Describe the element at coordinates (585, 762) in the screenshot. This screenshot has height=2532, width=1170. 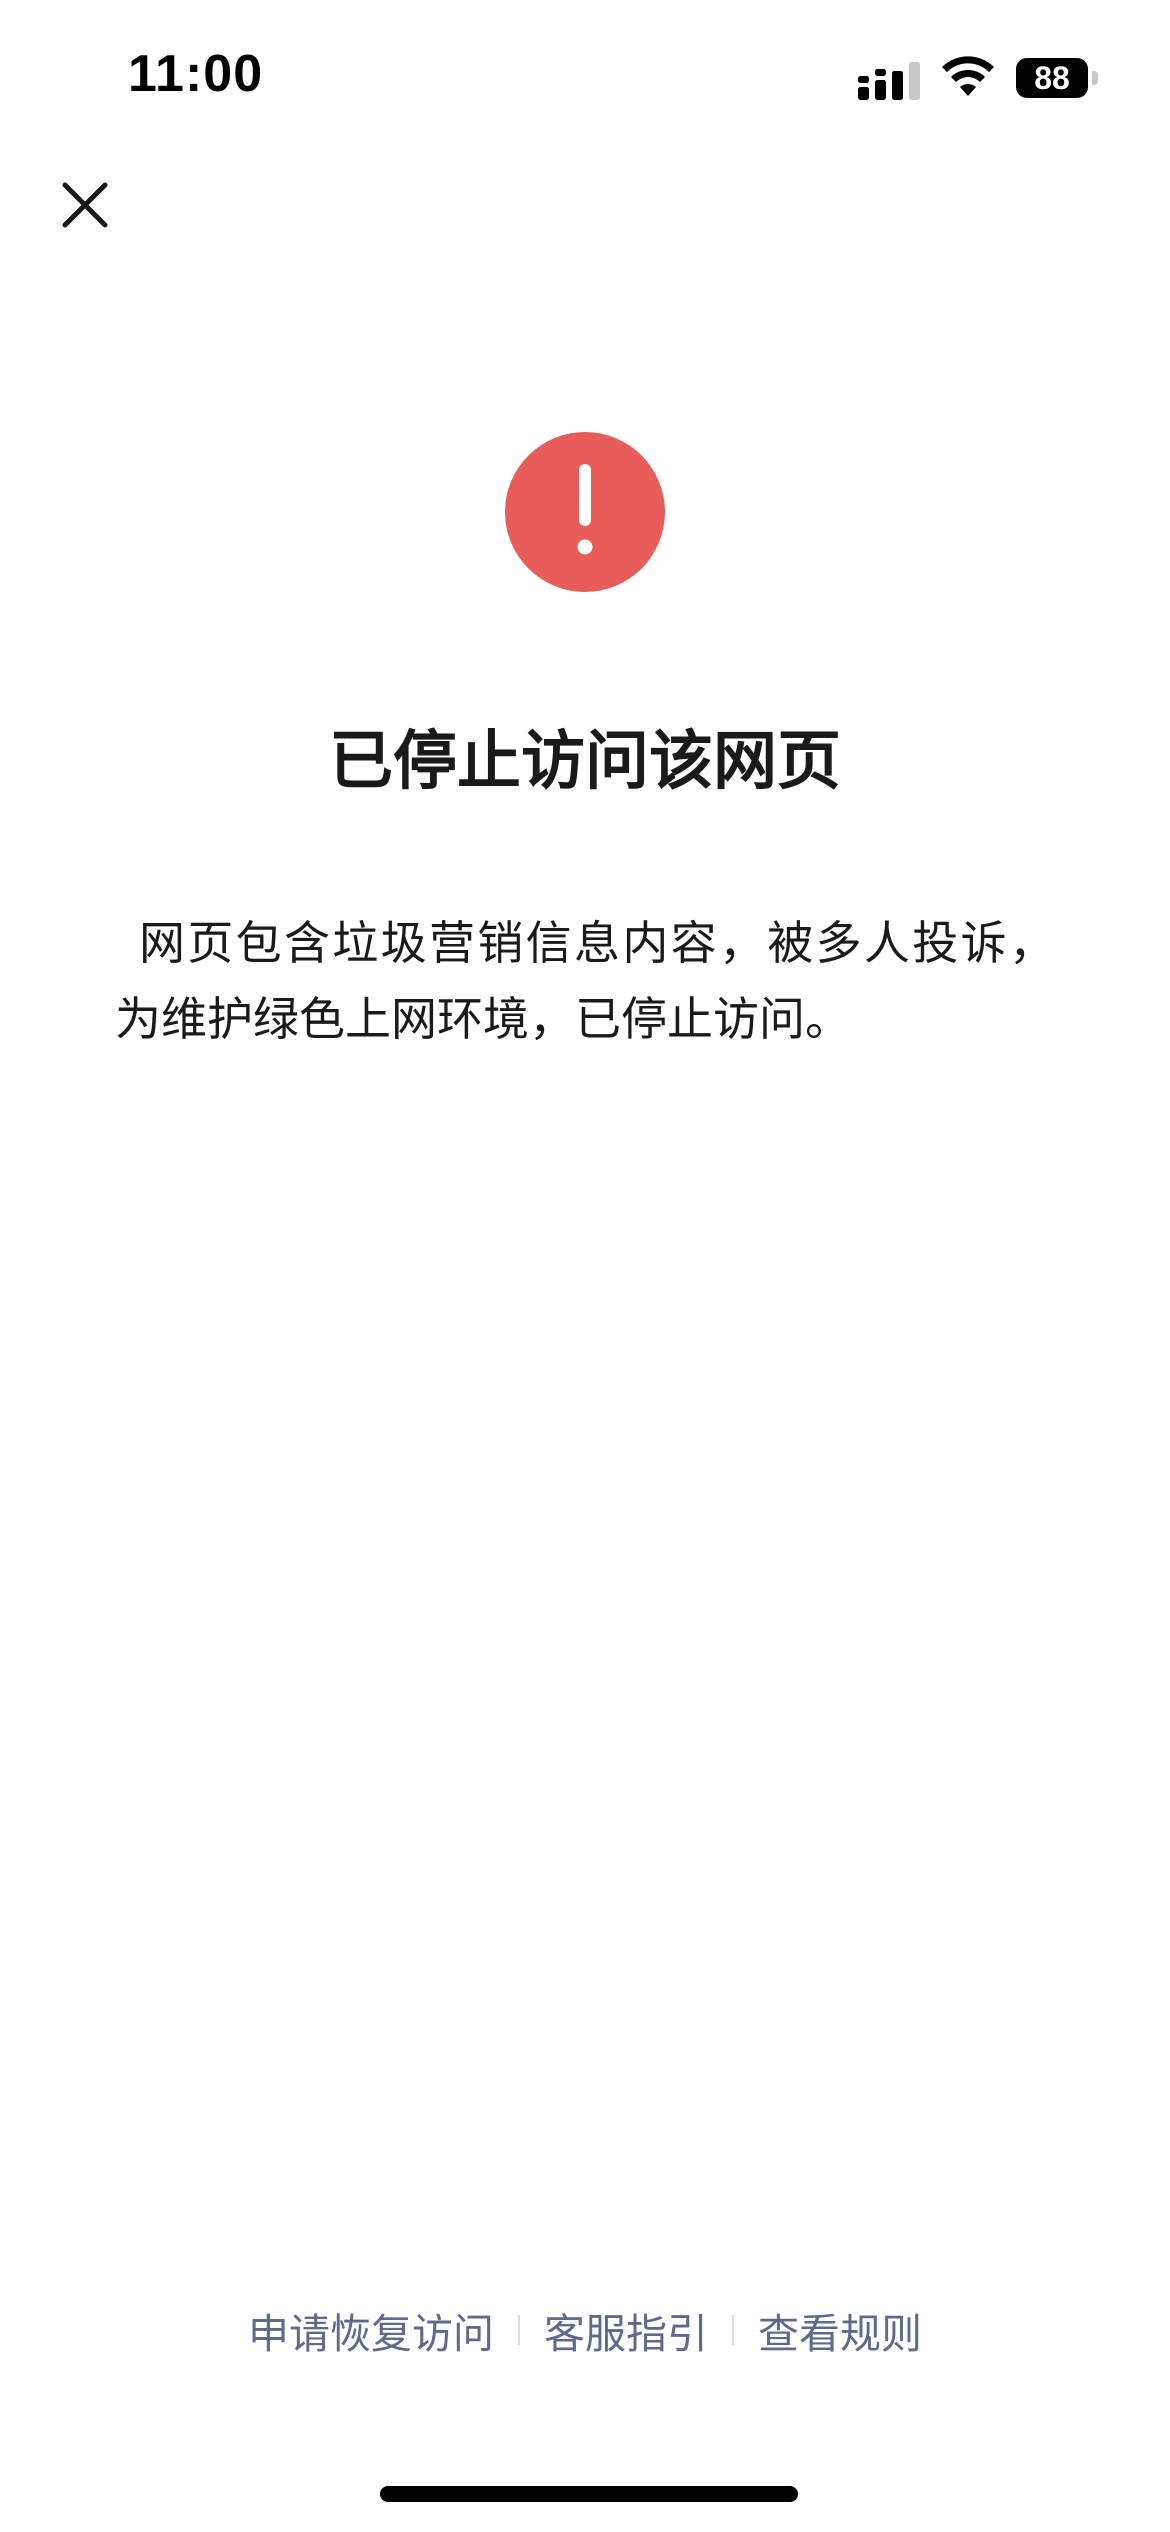
I see `page-title: 已停止访问该网页` at that location.